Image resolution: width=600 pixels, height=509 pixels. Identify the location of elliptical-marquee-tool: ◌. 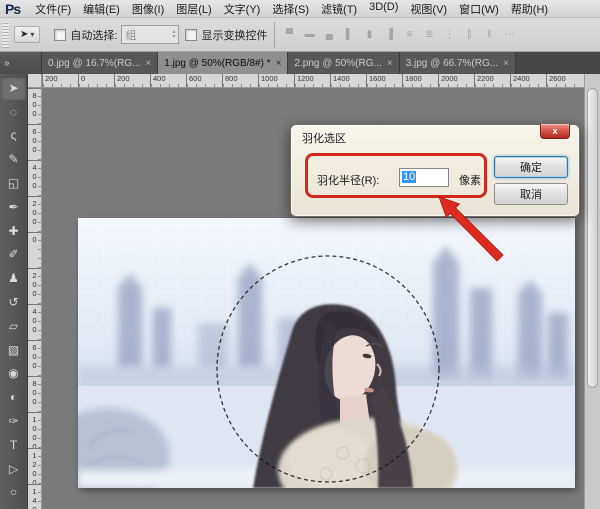
(13, 112).